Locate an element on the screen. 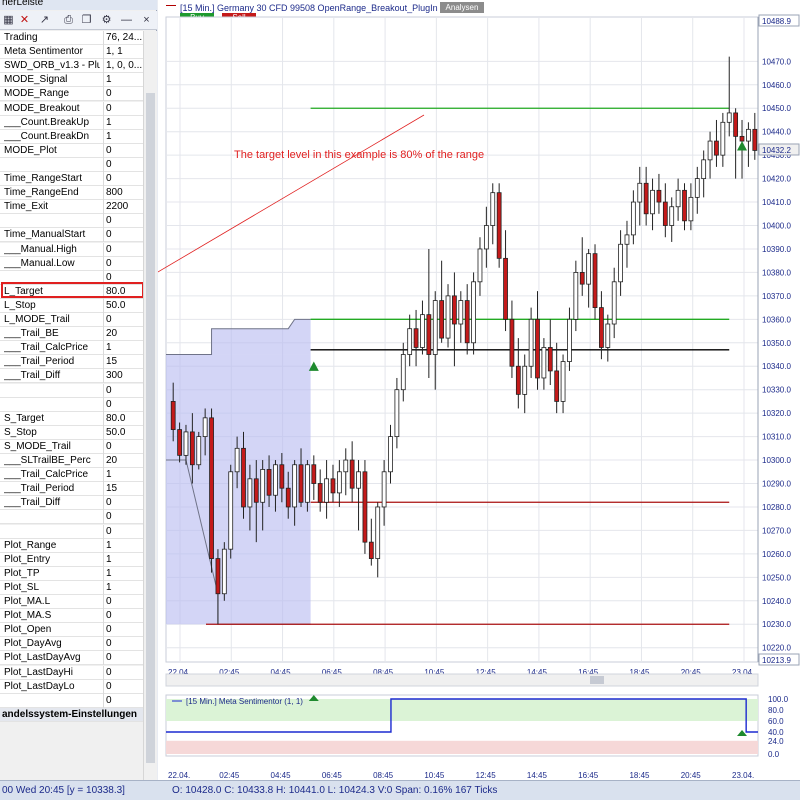  property-row: Plot_DayAvg 0 is located at coordinates (71, 644).